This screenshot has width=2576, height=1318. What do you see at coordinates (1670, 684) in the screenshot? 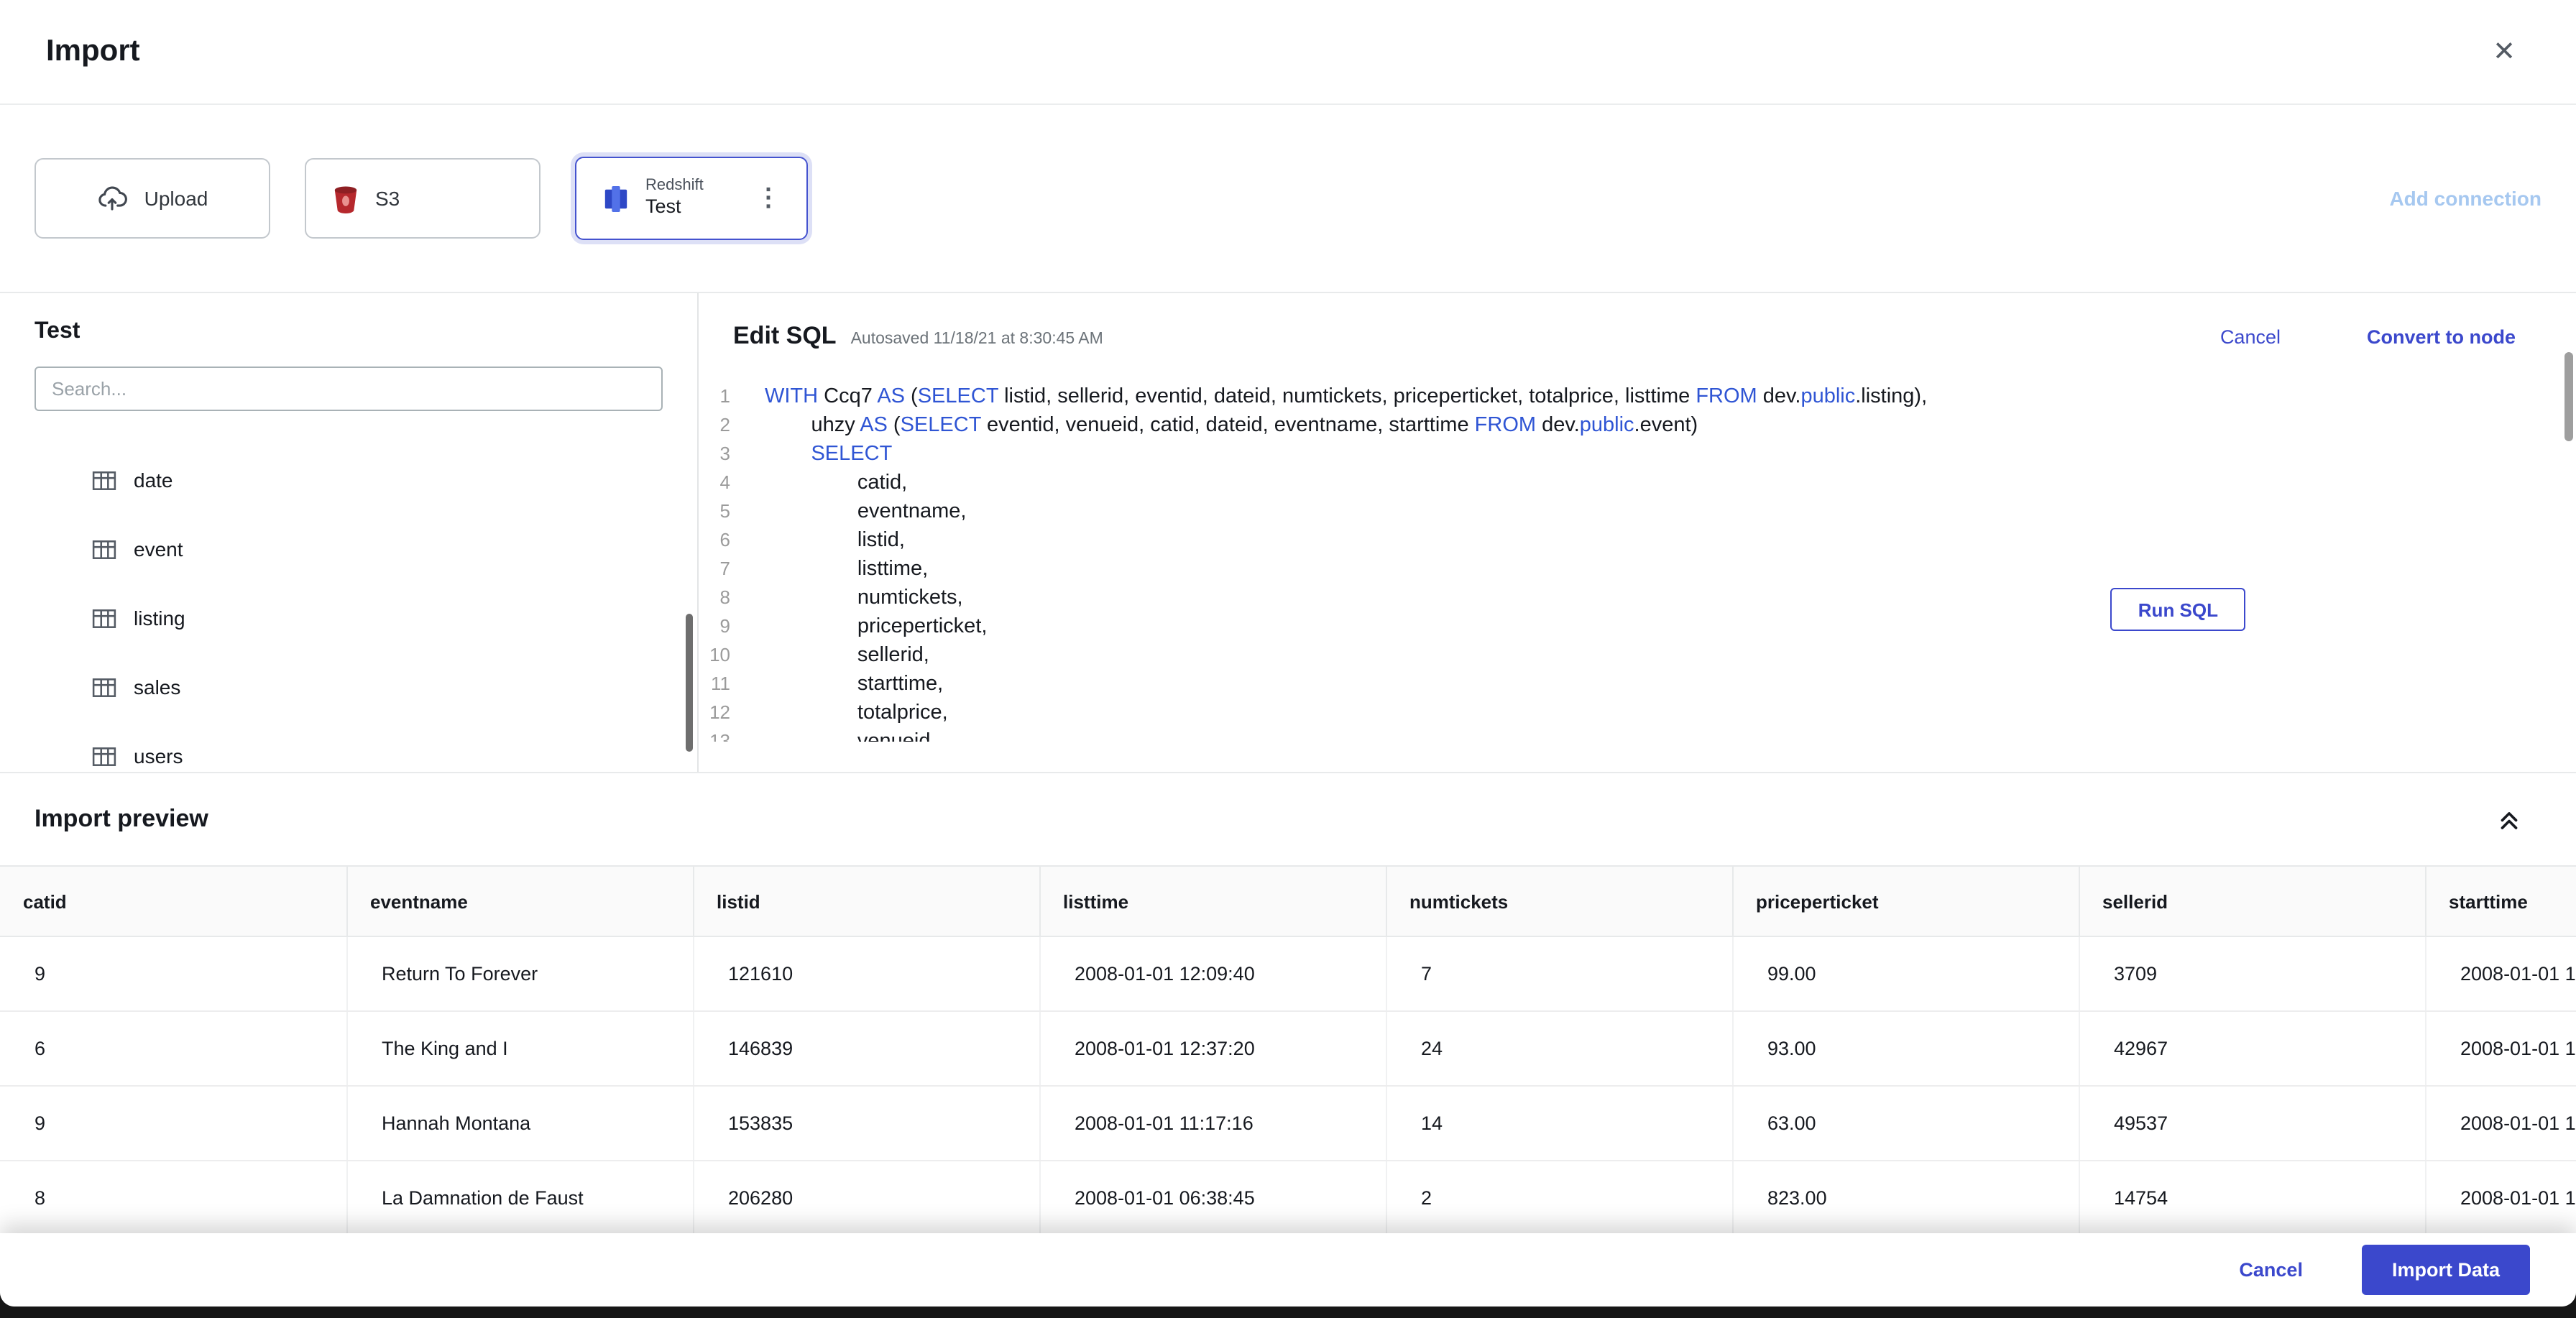
I see `code-line: starttime,` at bounding box center [1670, 684].